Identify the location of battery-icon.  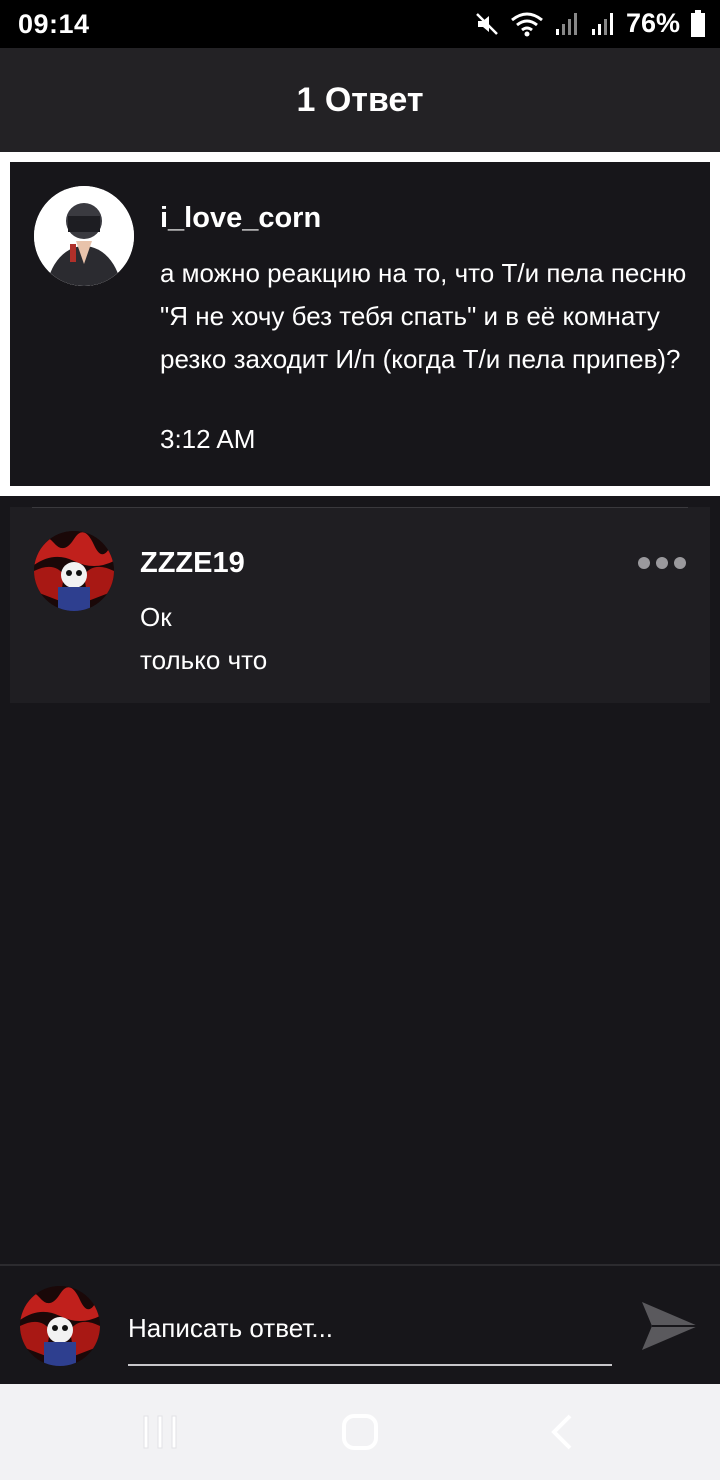
(698, 23).